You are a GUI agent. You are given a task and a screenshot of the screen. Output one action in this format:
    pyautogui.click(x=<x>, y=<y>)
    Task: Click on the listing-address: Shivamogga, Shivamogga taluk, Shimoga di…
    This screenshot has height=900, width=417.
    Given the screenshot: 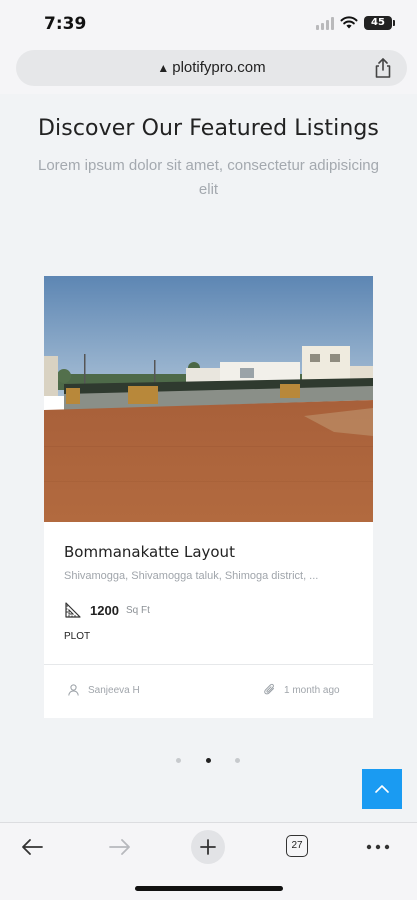 What is the action you would take?
    pyautogui.click(x=191, y=576)
    